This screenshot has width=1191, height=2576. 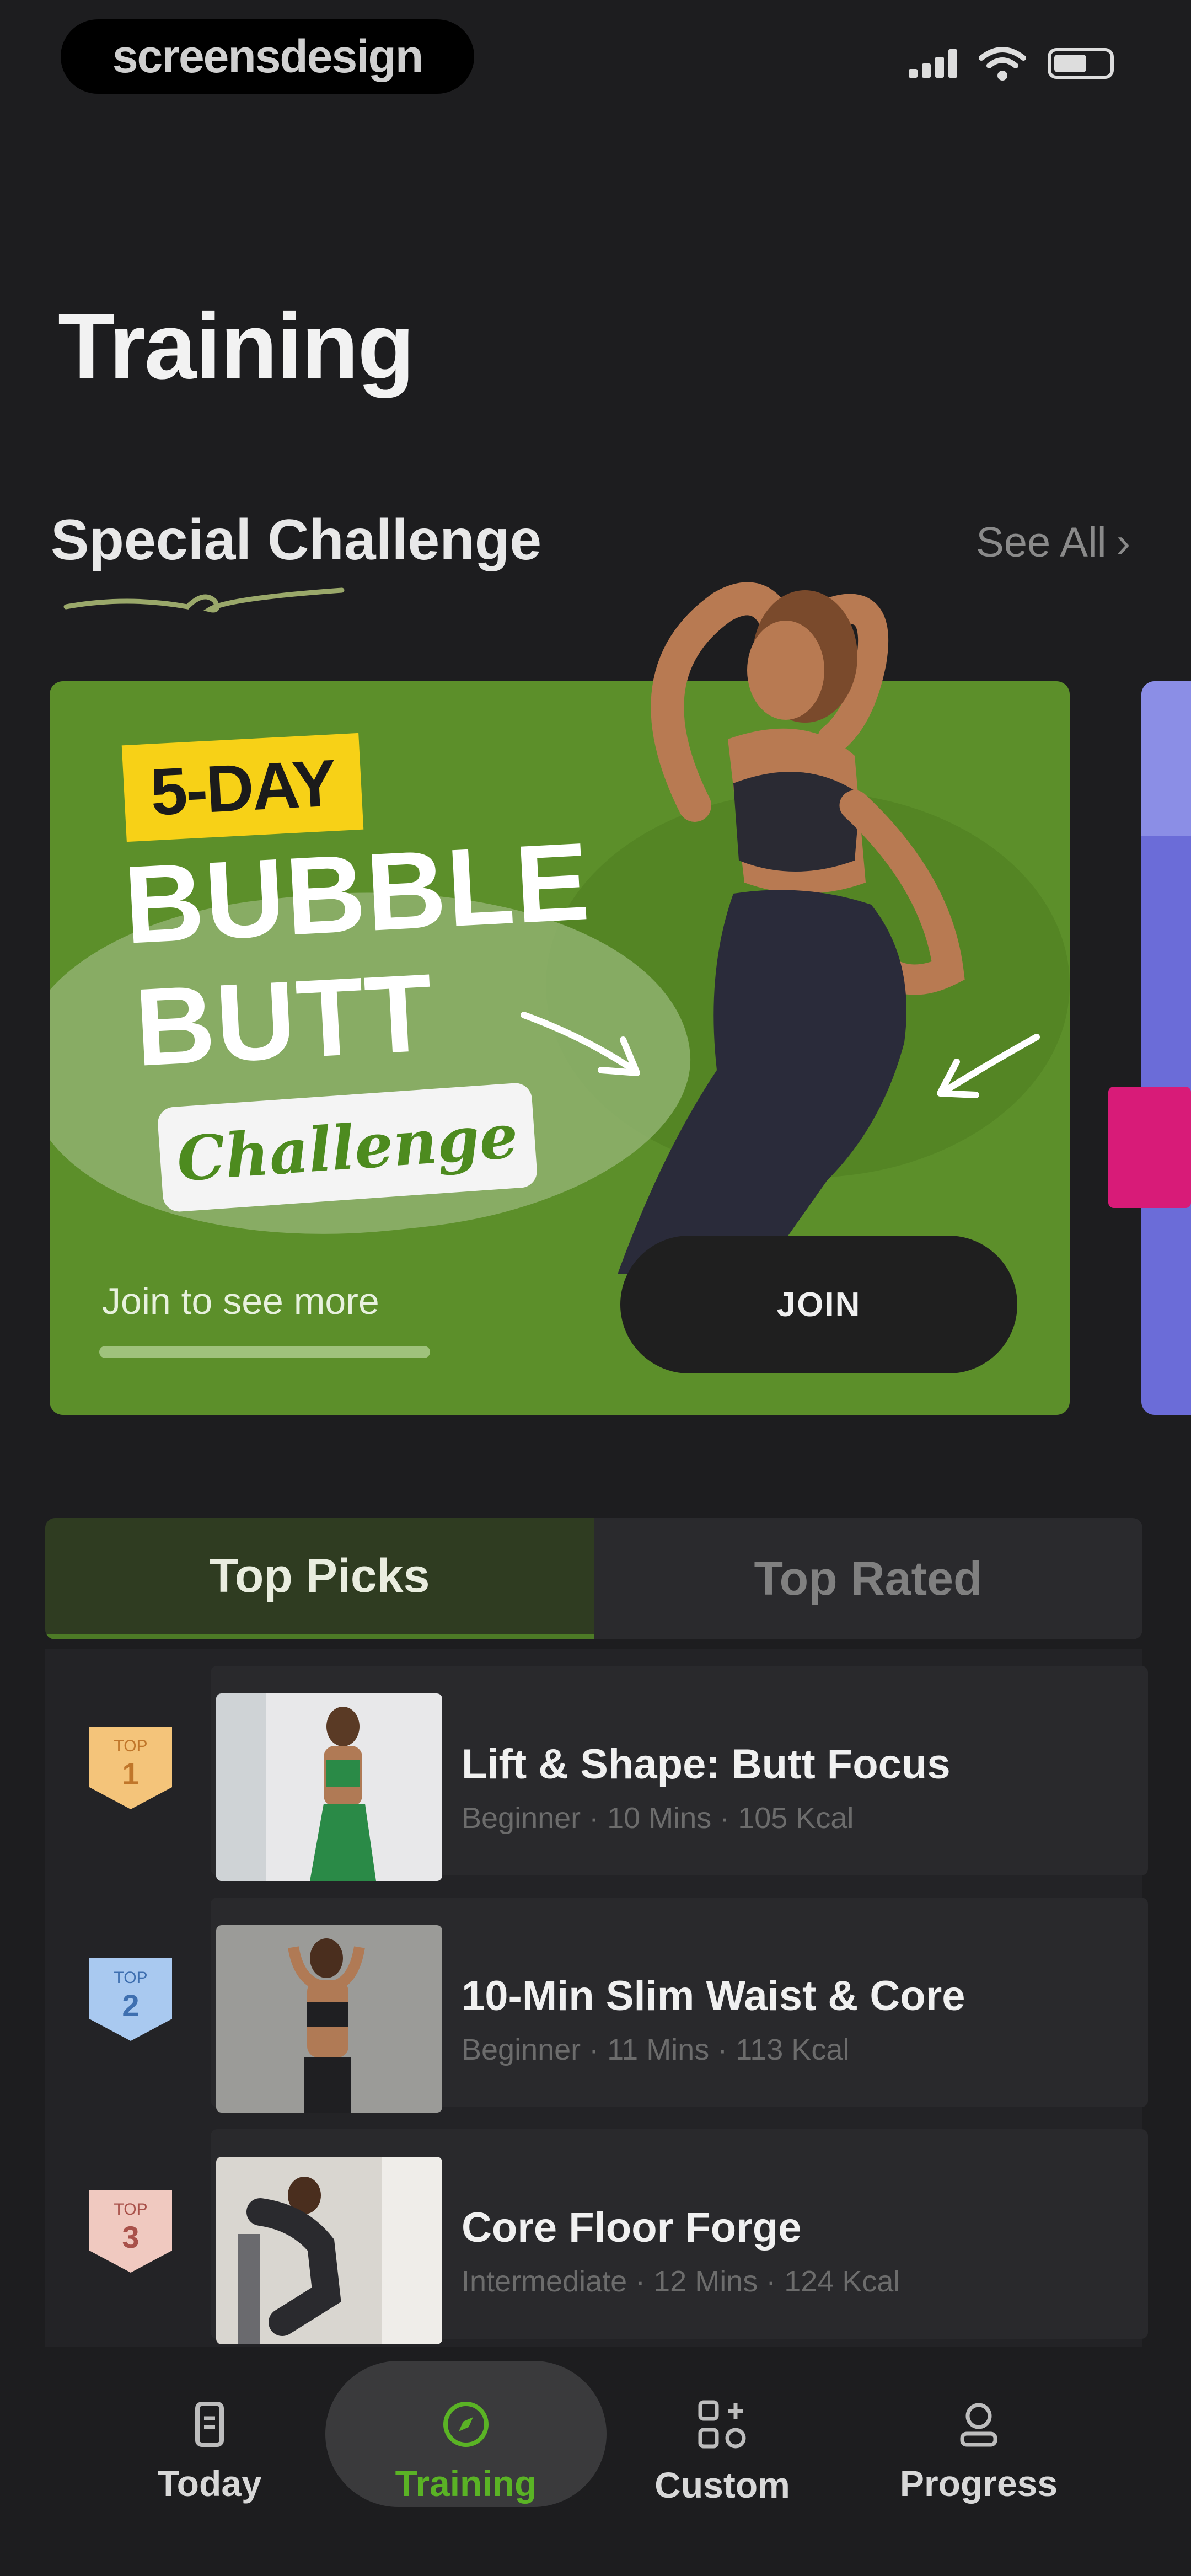 What do you see at coordinates (988, 1066) in the screenshot?
I see `arrow-right-decoration` at bounding box center [988, 1066].